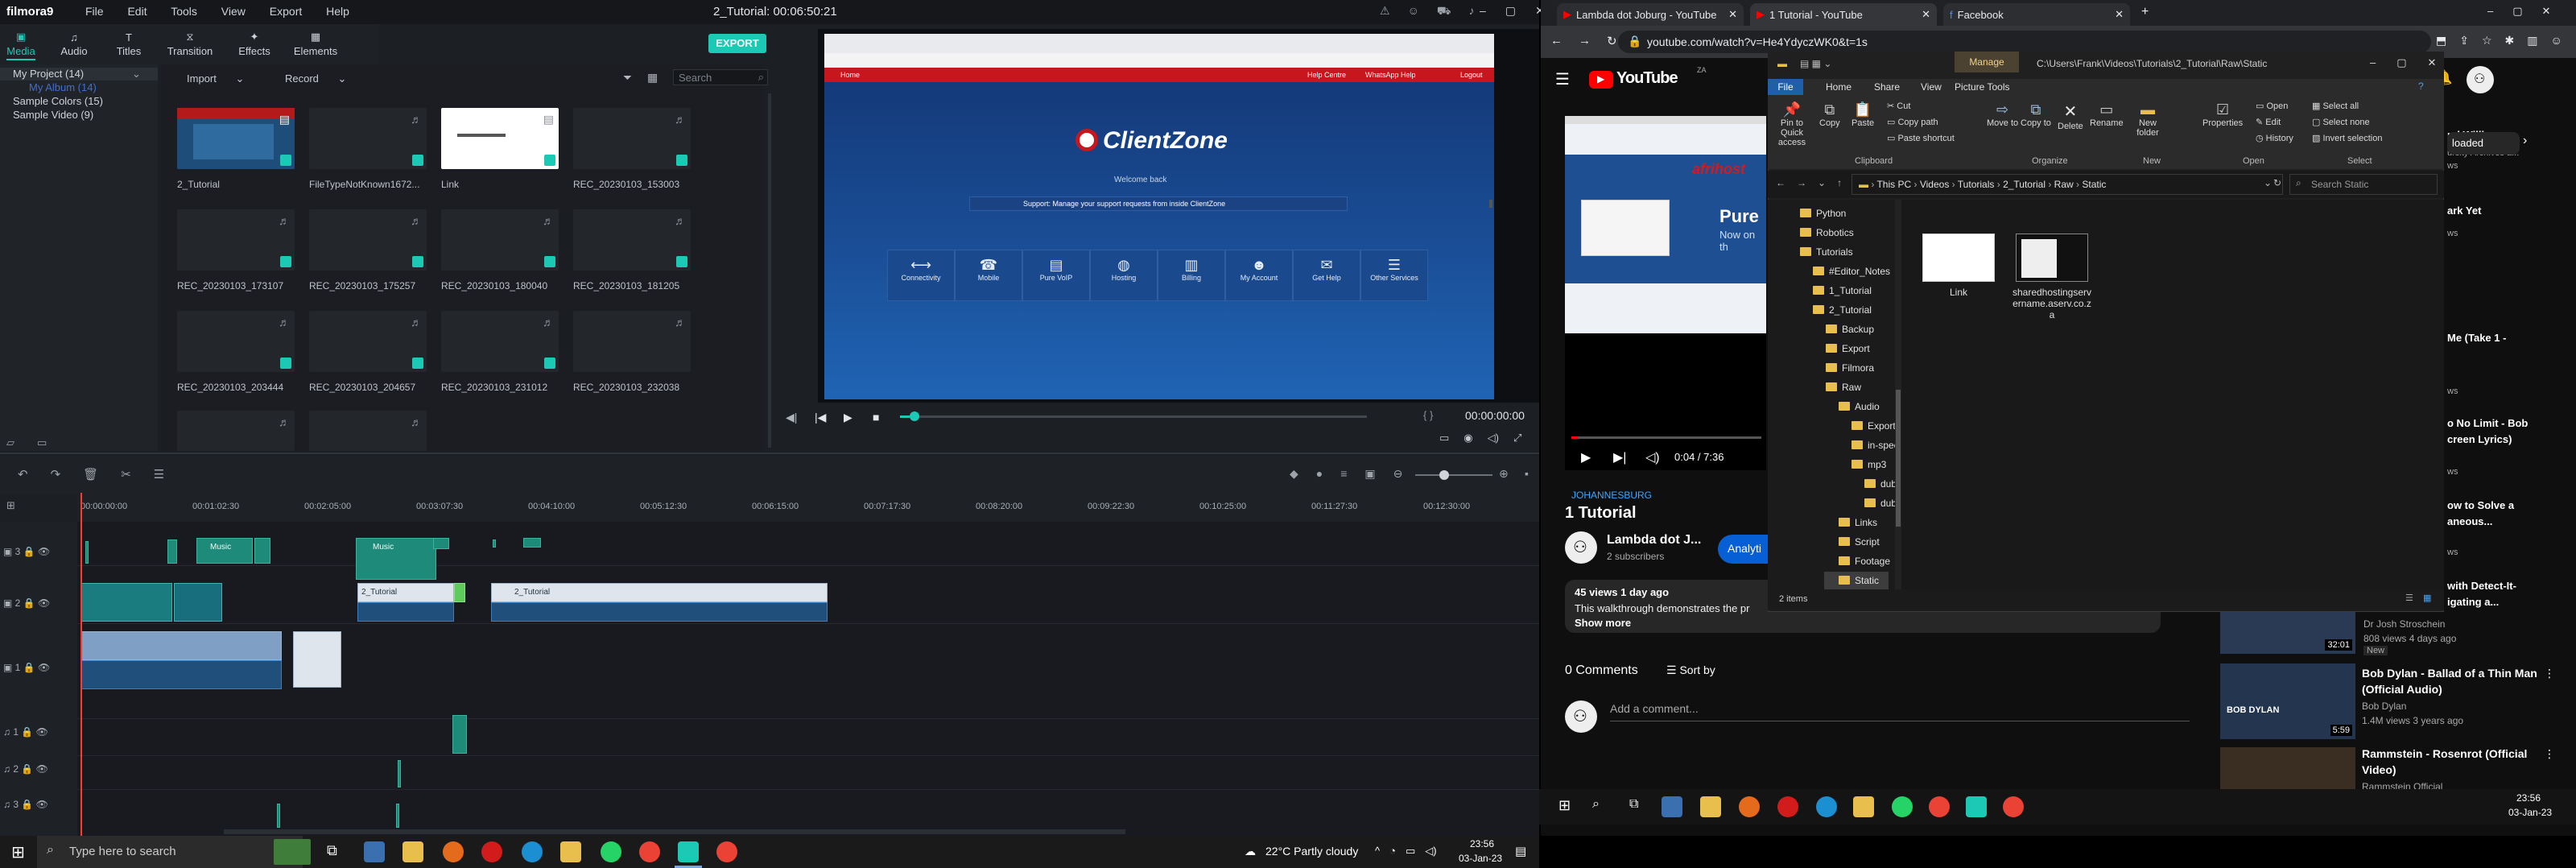  What do you see at coordinates (136, 75) in the screenshot?
I see `chevron-down-icon: ⌄` at bounding box center [136, 75].